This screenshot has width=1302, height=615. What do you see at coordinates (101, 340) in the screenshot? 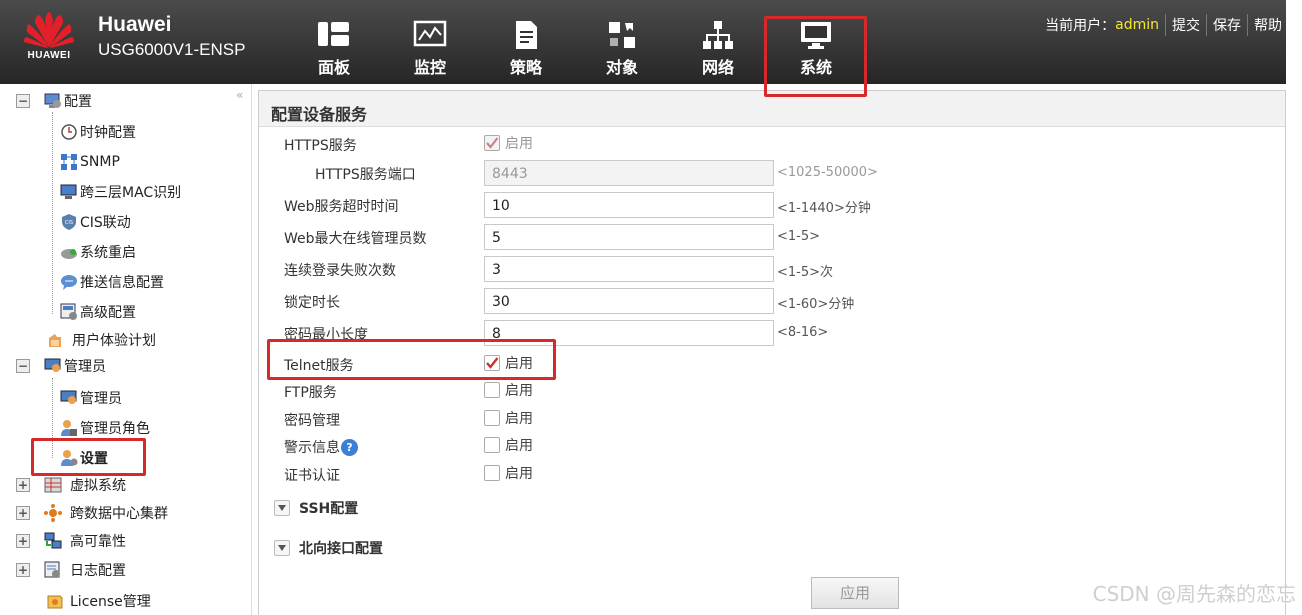
I see `sidebar-item-ux-plan: 用户体验计划` at bounding box center [101, 340].